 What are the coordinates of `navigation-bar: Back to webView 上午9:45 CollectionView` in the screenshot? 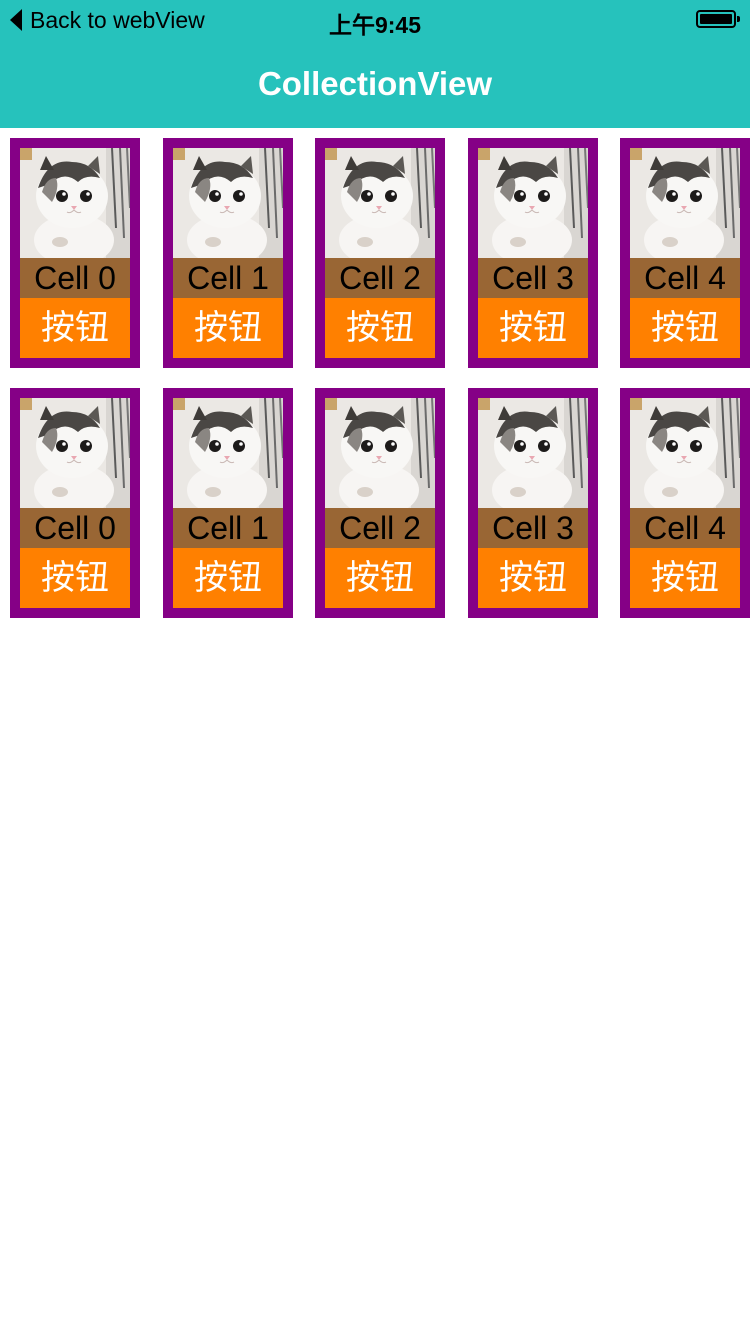 It's located at (375, 64).